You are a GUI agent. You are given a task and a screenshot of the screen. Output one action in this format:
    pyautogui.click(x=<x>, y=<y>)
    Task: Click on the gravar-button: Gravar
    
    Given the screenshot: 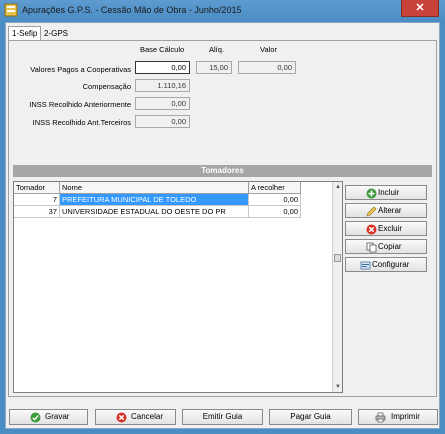 What is the action you would take?
    pyautogui.click(x=48, y=417)
    